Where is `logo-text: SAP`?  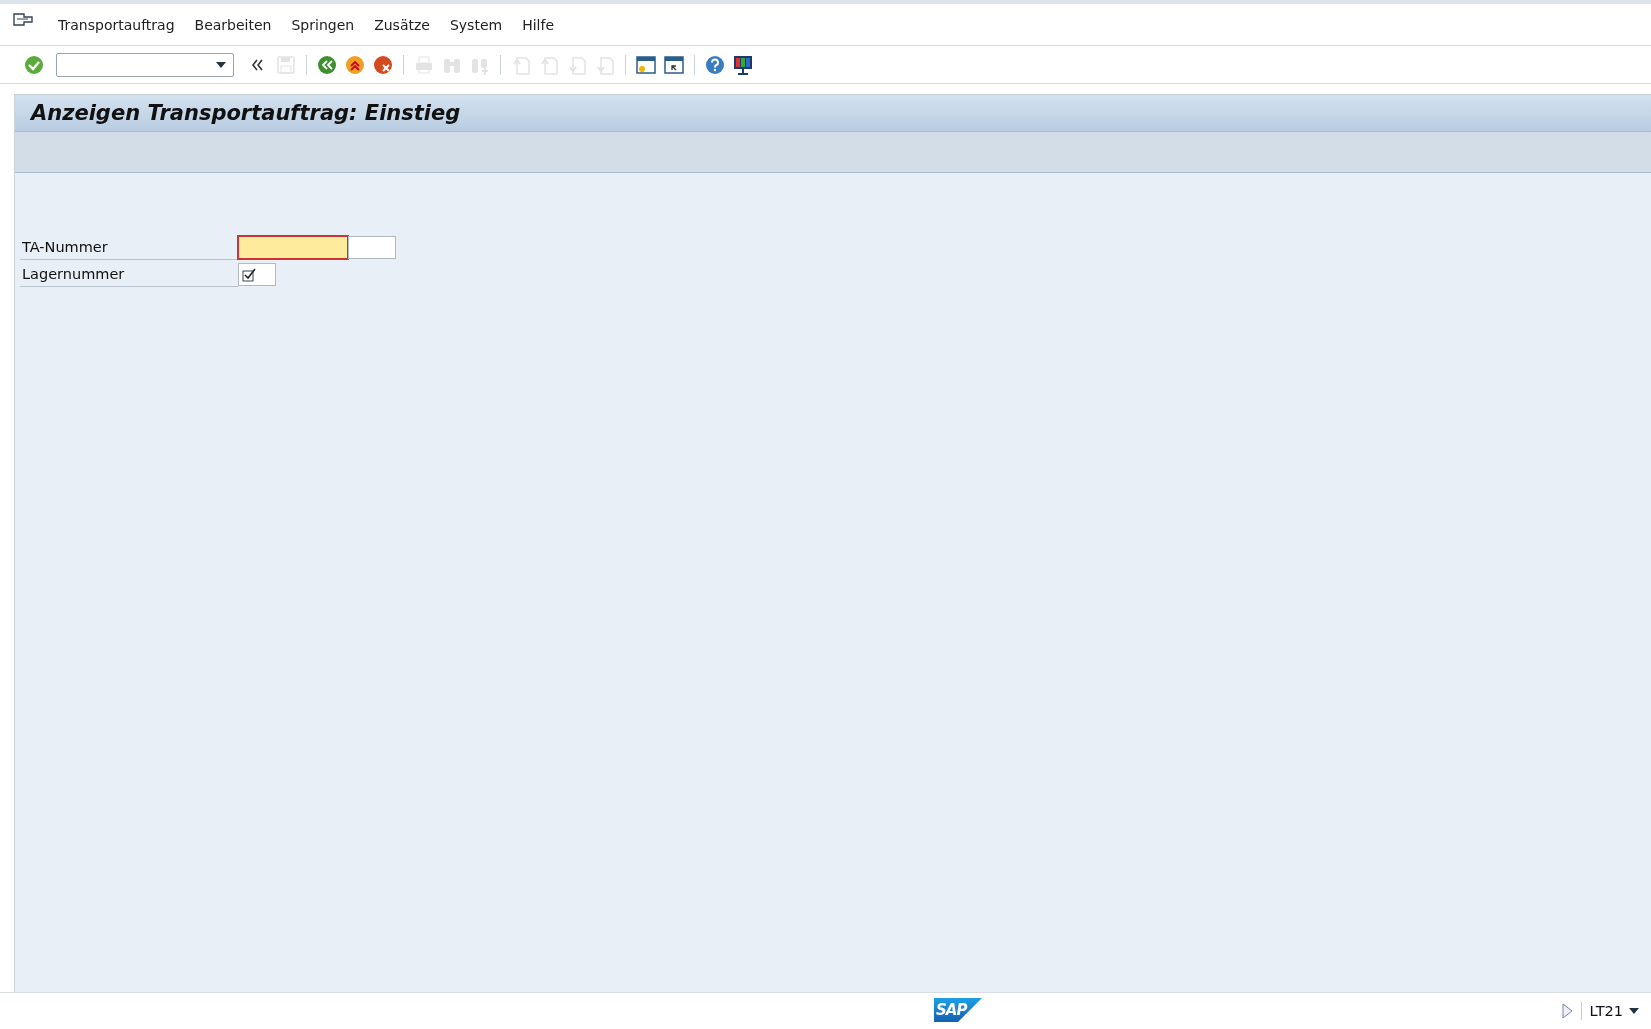
logo-text: SAP is located at coordinates (951, 1010).